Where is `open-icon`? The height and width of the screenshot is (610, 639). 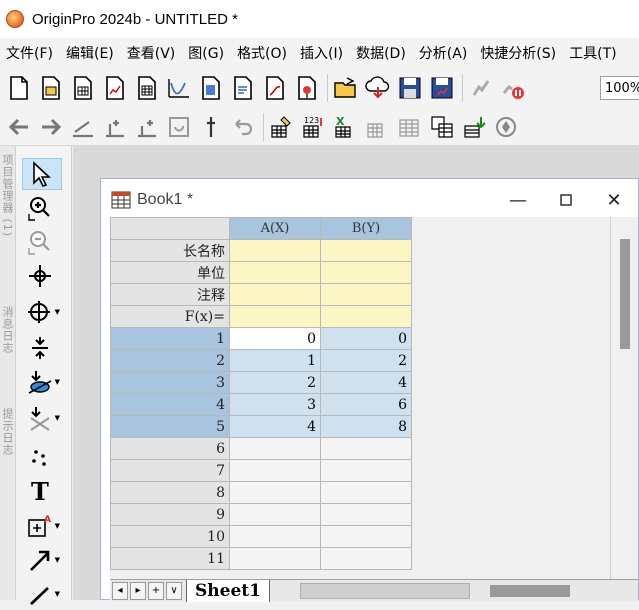
open-icon is located at coordinates (346, 88).